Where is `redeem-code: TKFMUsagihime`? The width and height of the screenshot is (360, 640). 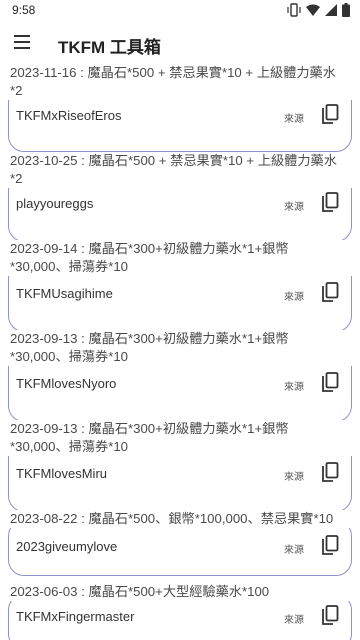
redeem-code: TKFMUsagihime is located at coordinates (64, 293).